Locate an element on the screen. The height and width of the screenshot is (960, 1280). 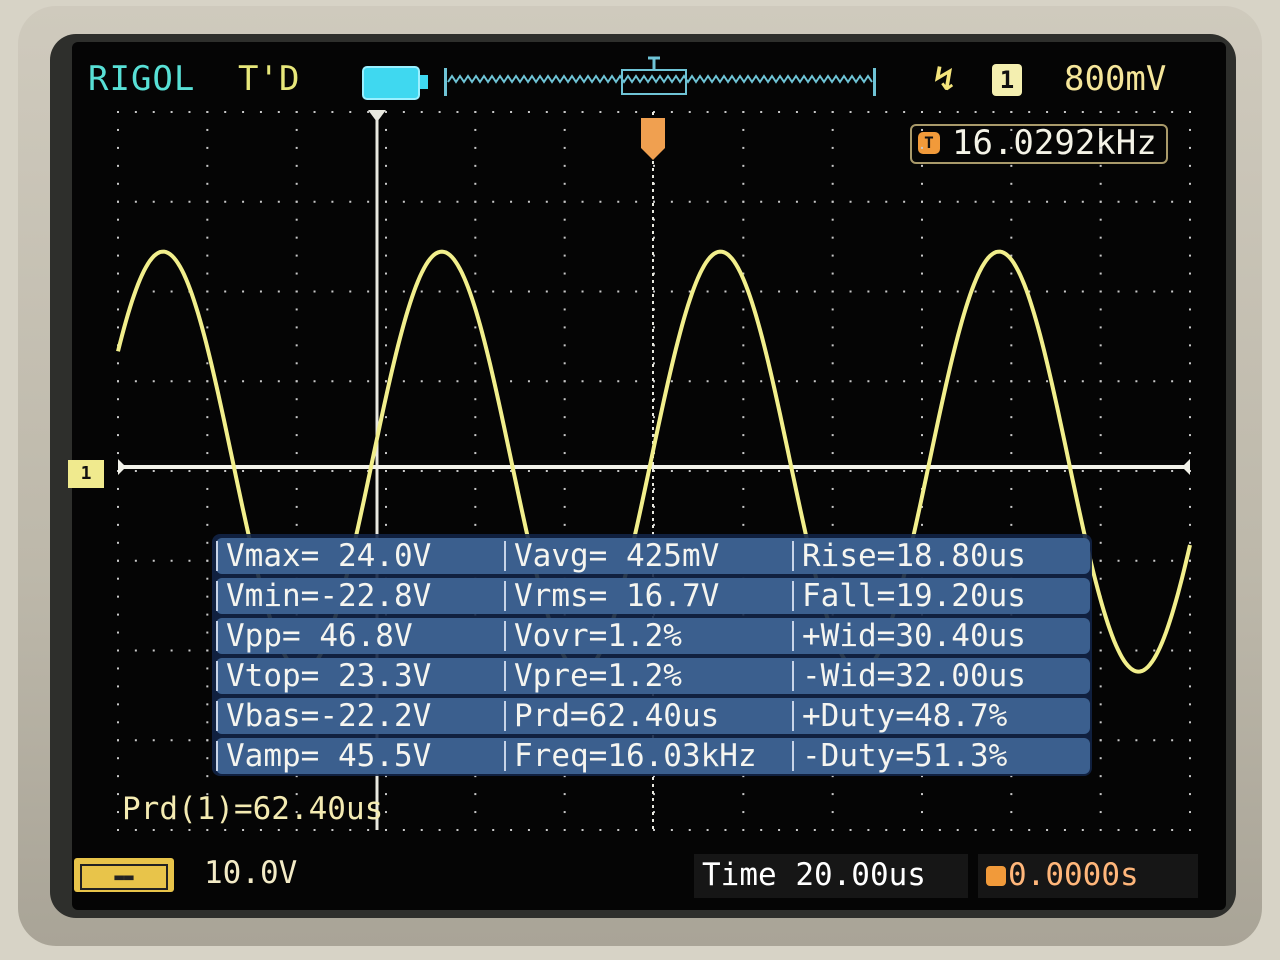
measurement-value: Vpre=1.2% is located at coordinates (598, 676).